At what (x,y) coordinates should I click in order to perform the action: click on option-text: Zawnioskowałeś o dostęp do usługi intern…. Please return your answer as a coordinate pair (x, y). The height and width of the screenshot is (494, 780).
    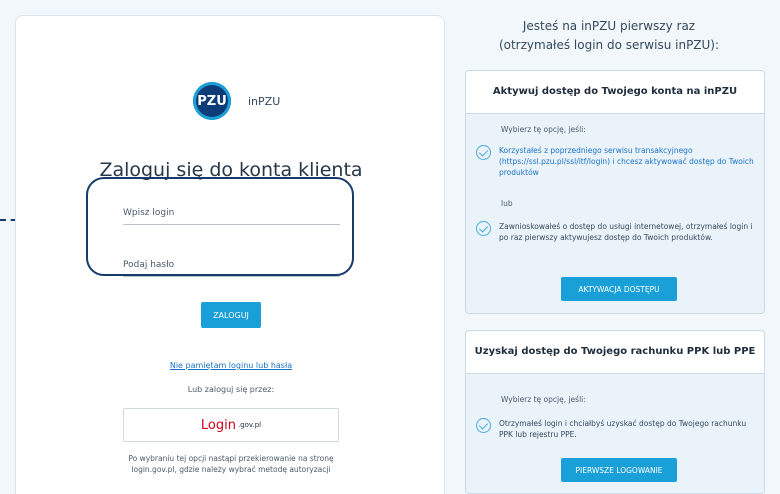
    Looking at the image, I should click on (626, 232).